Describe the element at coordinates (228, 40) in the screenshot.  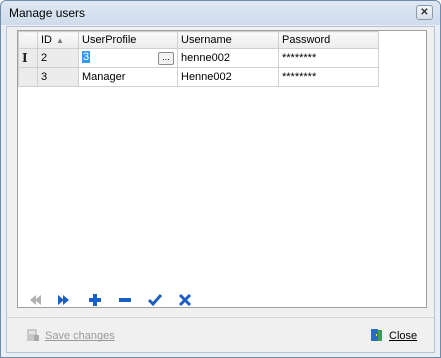
I see `column-header-username: Username` at that location.